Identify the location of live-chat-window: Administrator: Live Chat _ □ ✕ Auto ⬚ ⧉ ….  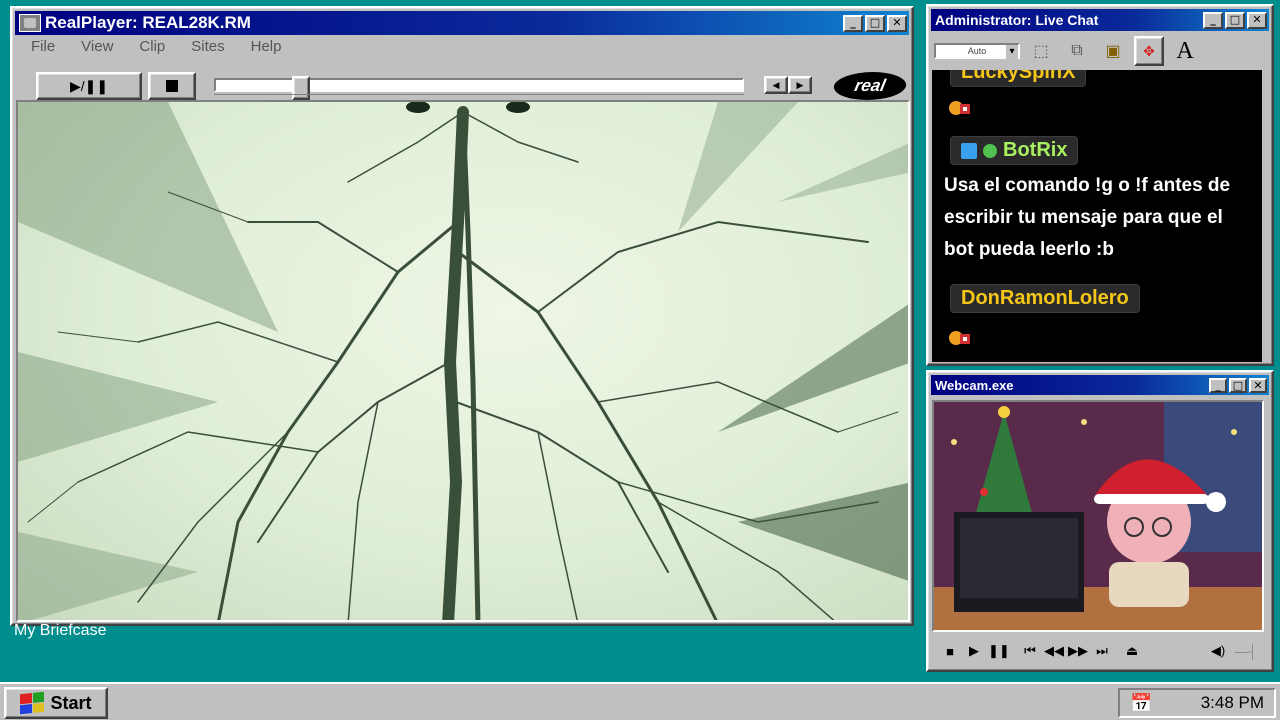
(1100, 185).